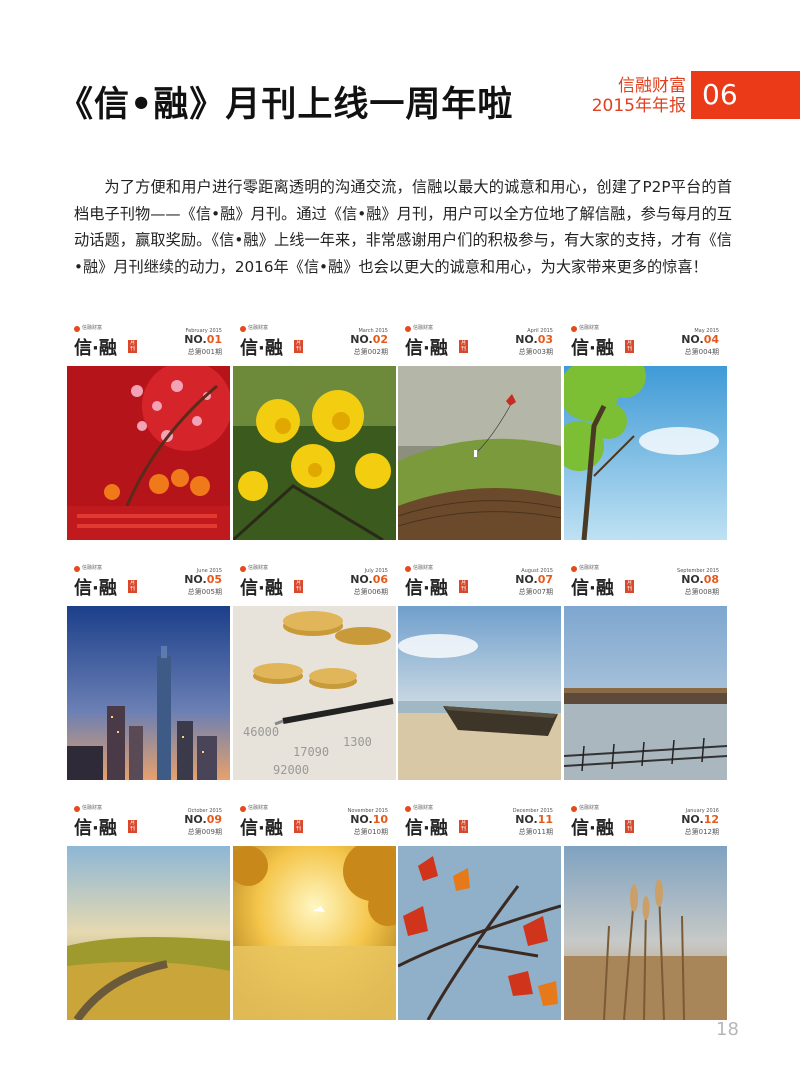  I want to click on cover-masthead: 信融财富 信·融 月刊 January 2016 NO.12 总第012期, so click(645, 822).